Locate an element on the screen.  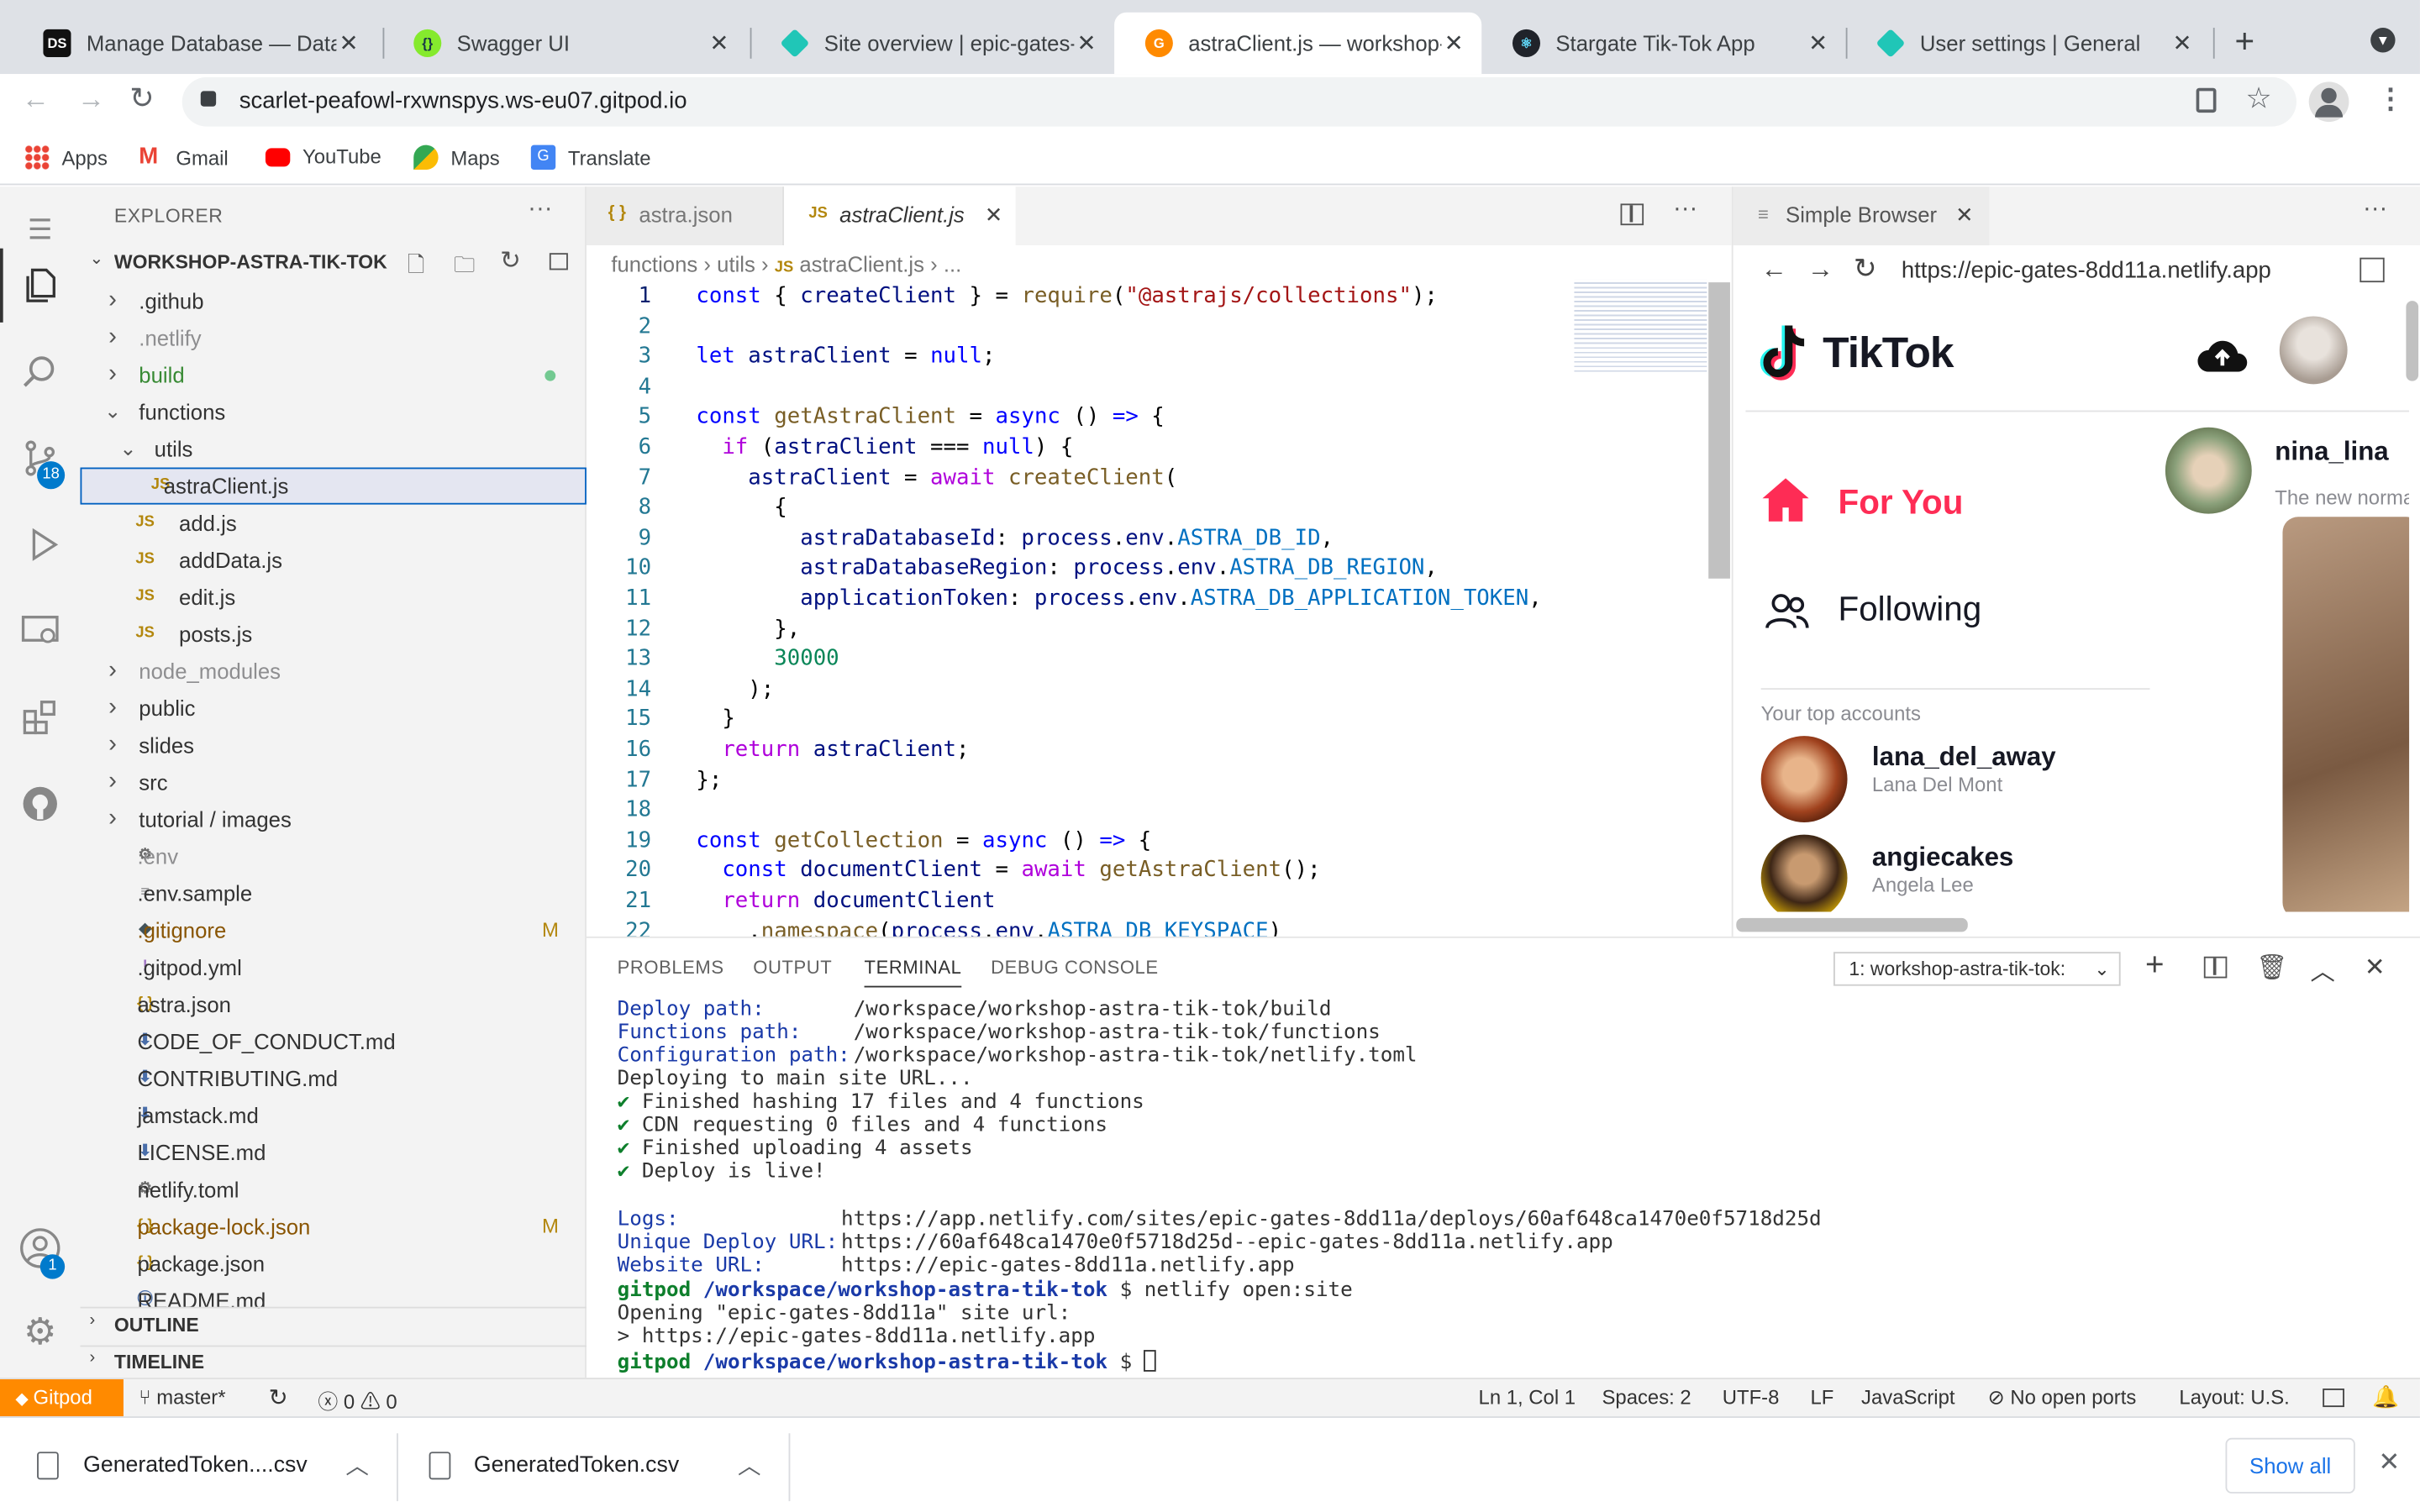
indentation: Spaces: 2 is located at coordinates (1647, 1397).